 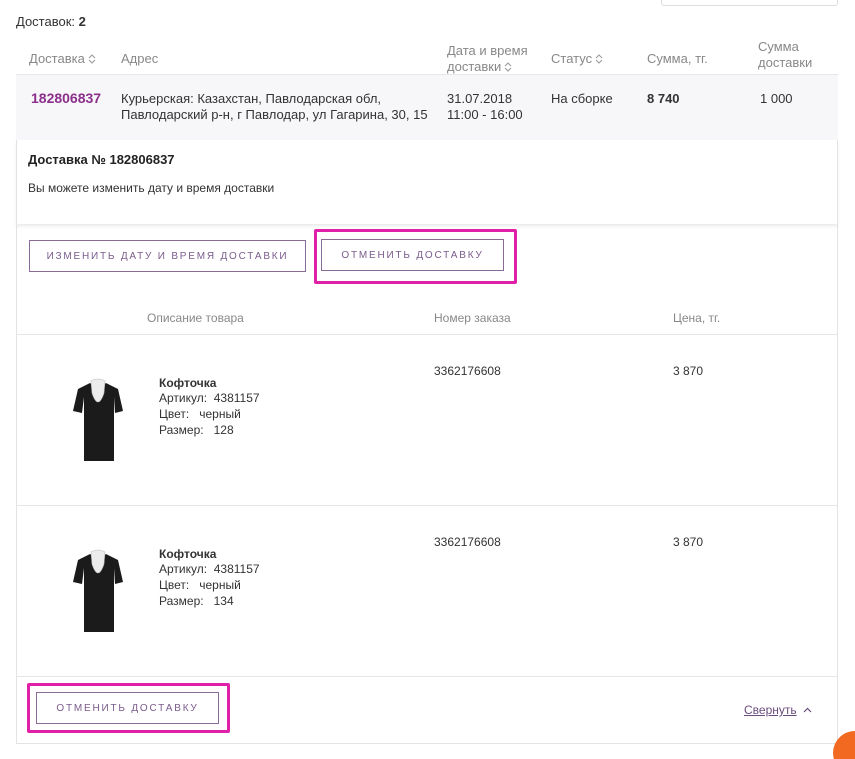 What do you see at coordinates (485, 106) in the screenshot?
I see `delivery-datetime: 31.07.2018 11:00 - 16:00` at bounding box center [485, 106].